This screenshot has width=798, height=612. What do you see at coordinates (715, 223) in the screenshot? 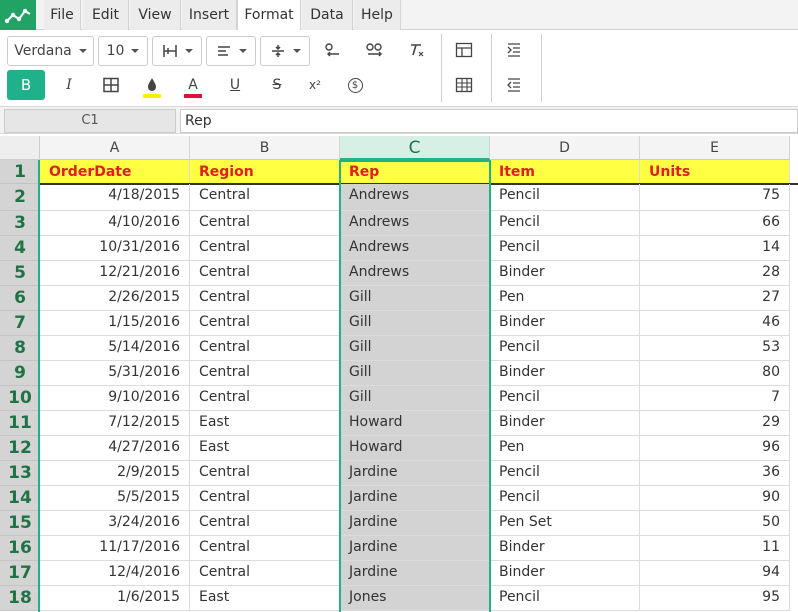
I see `table-cell: 66` at bounding box center [715, 223].